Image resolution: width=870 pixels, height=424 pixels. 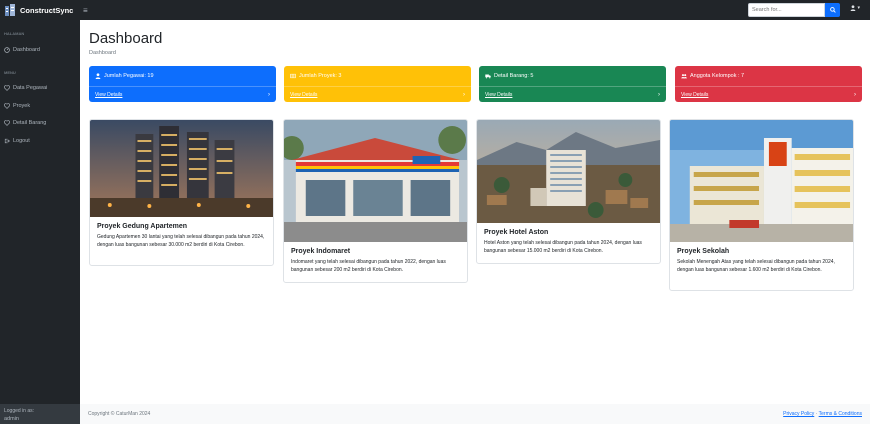 What do you see at coordinates (321, 251) in the screenshot?
I see `project-title: Proyek Indomaret` at bounding box center [321, 251].